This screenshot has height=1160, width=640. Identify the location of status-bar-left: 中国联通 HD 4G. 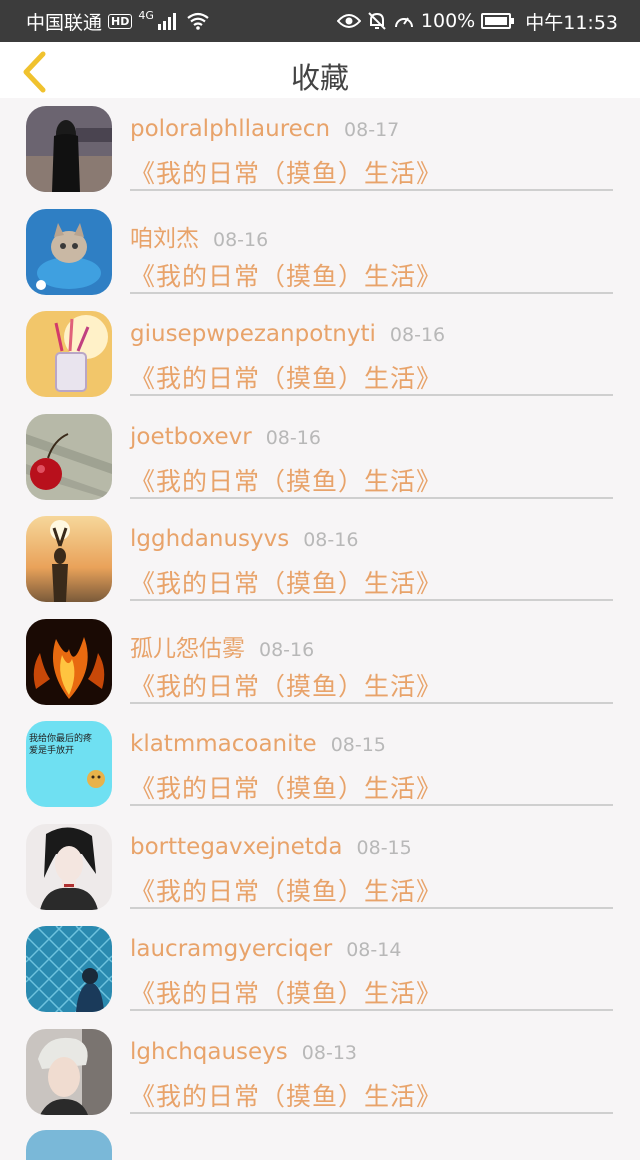
(118, 21).